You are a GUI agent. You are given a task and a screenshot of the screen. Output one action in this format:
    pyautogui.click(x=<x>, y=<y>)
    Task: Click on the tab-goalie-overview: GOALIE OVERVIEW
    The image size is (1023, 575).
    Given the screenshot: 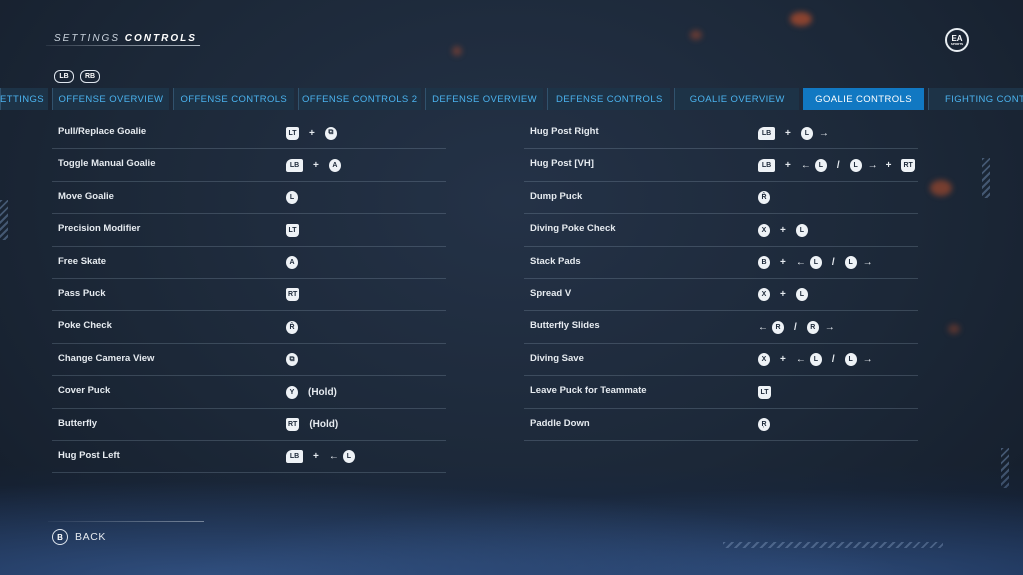 What is the action you would take?
    pyautogui.click(x=737, y=99)
    